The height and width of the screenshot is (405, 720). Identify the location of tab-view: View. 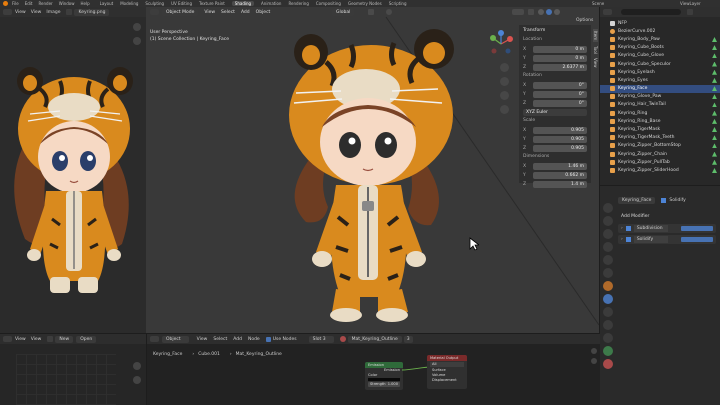
(595, 63).